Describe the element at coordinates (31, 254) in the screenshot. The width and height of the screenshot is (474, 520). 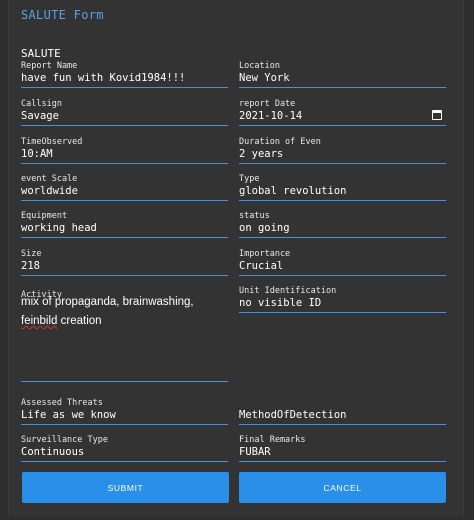
I see `size-label: Size` at that location.